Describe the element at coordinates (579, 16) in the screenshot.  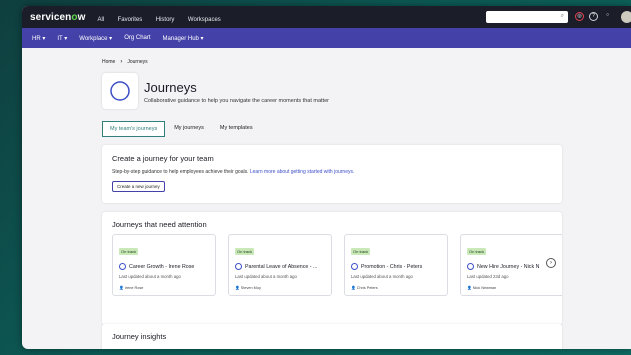
I see `scope-icon: ◎` at that location.